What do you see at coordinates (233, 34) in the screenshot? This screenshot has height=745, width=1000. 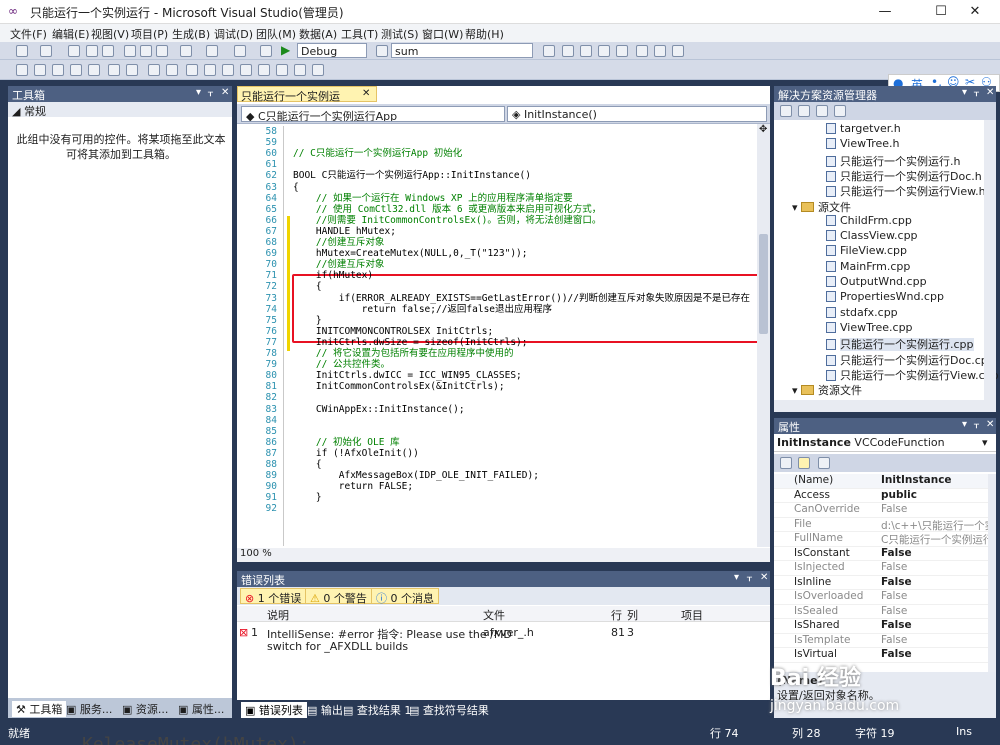 I see `menu-debug: 调试(D)` at bounding box center [233, 34].